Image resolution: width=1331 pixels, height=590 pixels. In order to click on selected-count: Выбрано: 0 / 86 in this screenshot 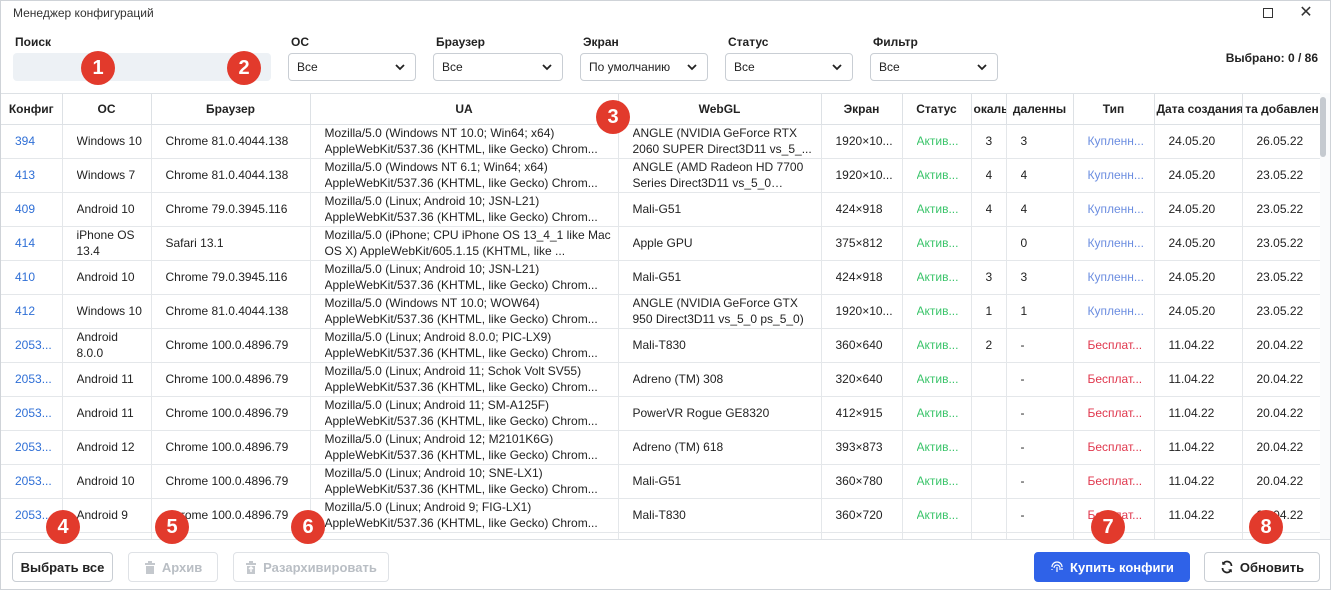, I will do `click(1271, 58)`.